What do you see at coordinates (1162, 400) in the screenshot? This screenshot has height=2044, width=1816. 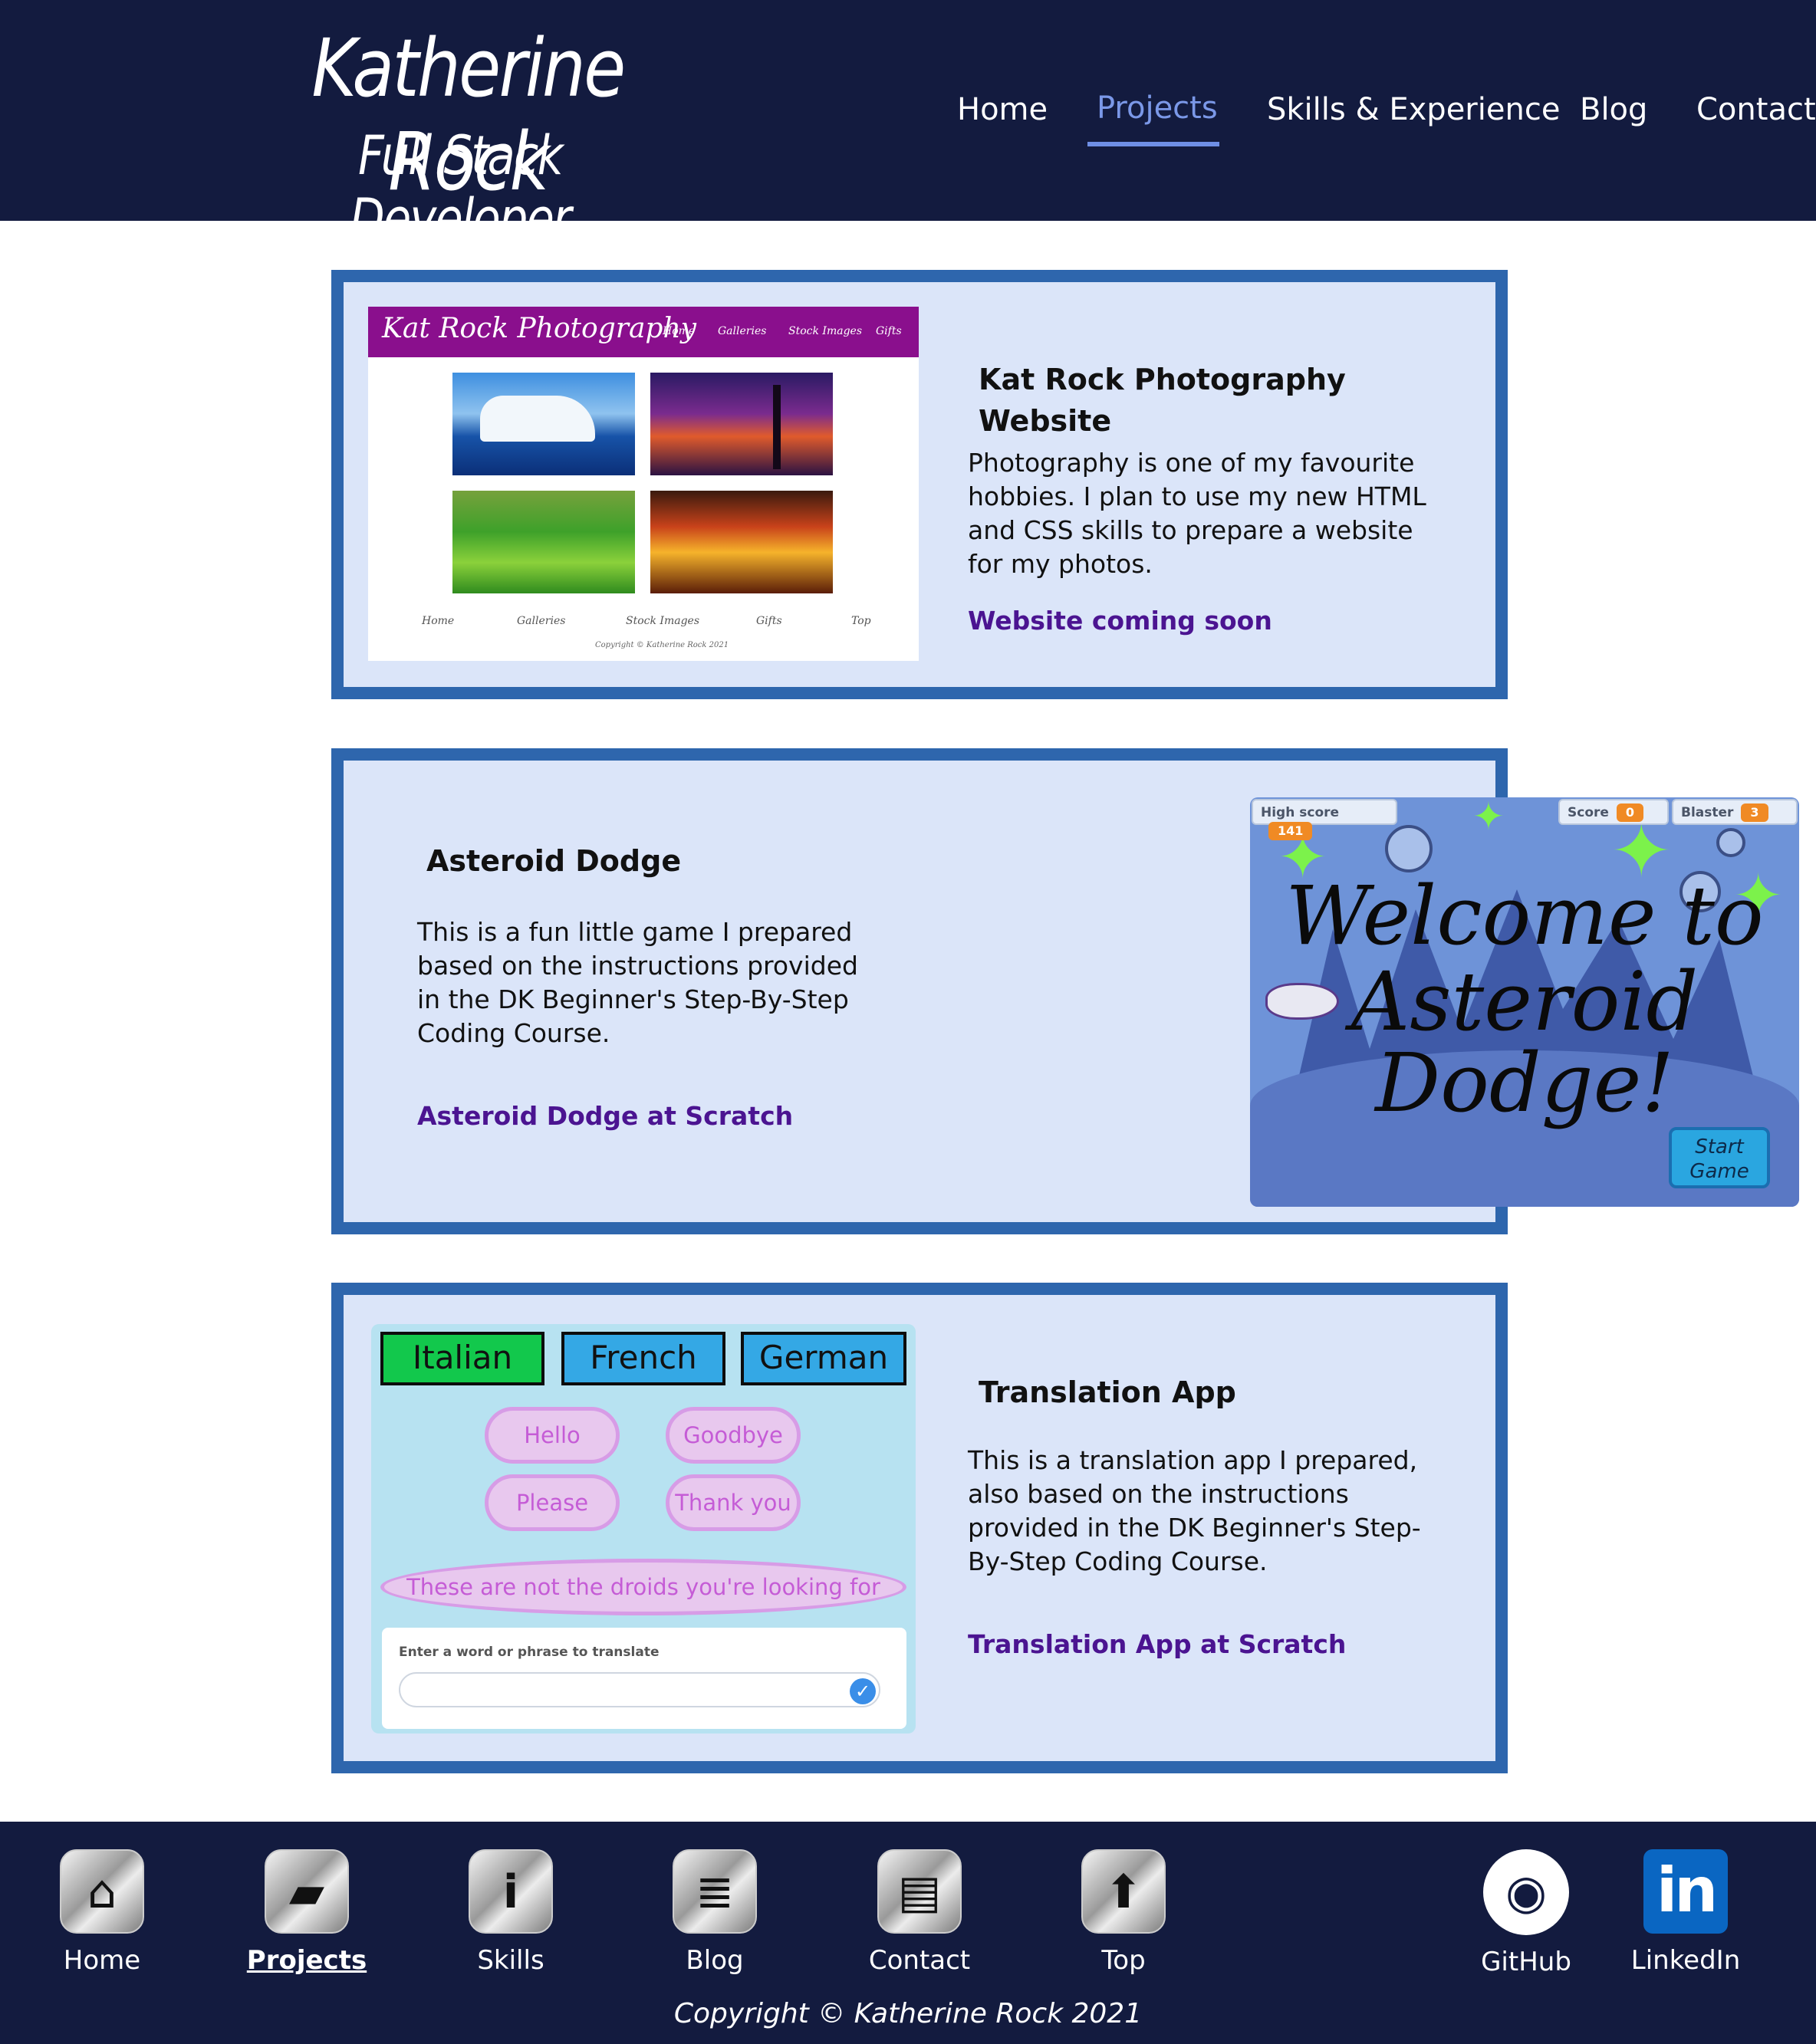 I see `project-title: Kat Rock Photography Website` at bounding box center [1162, 400].